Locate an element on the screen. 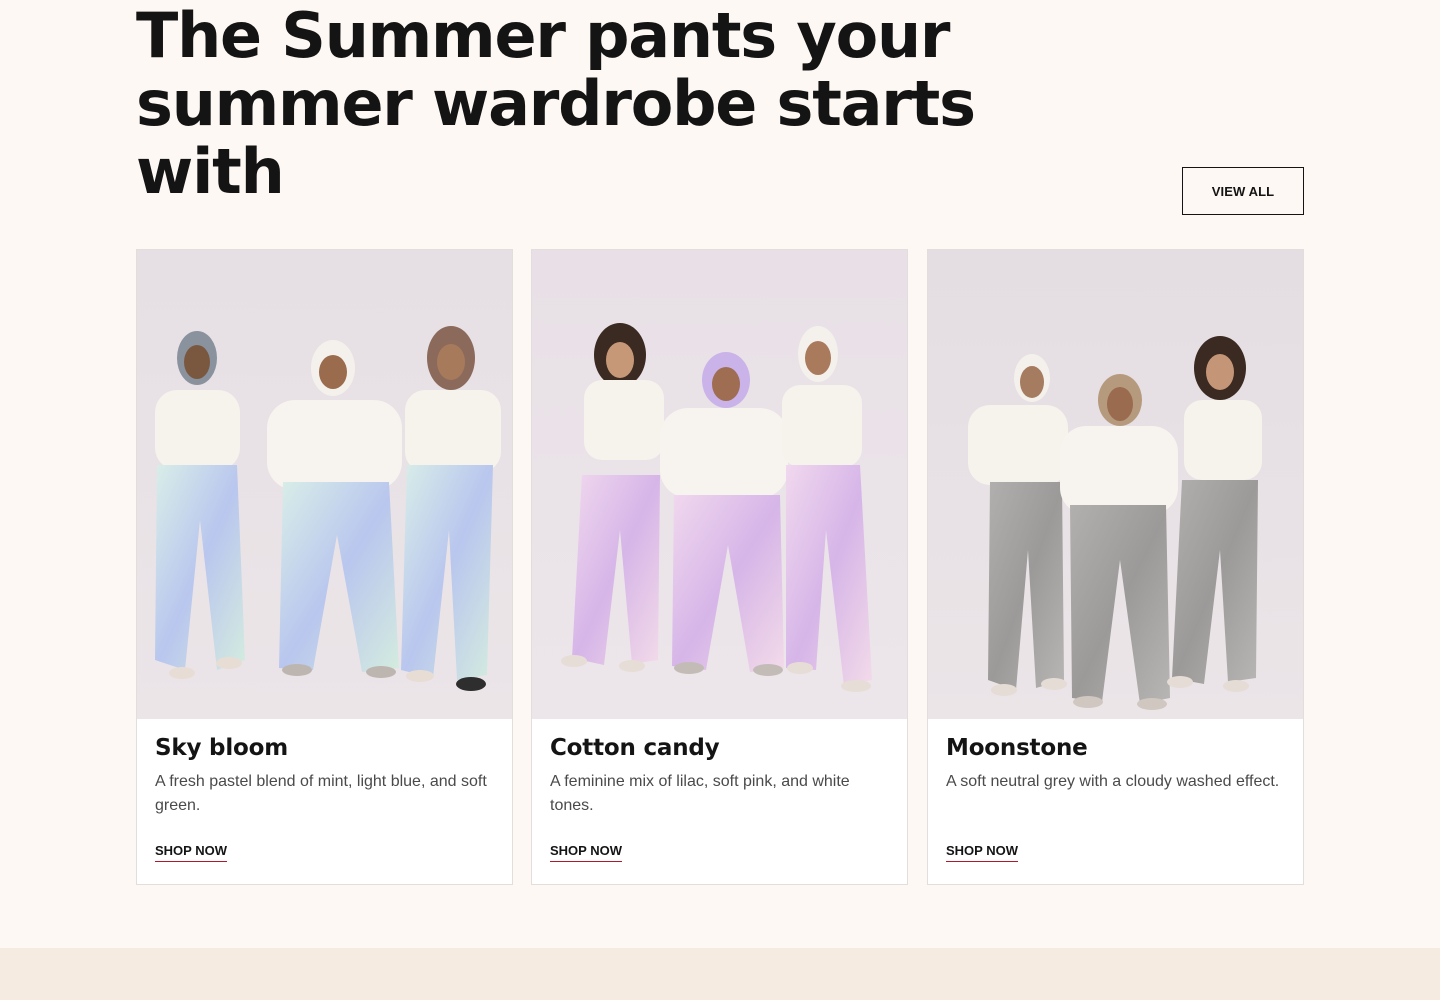 This screenshot has height=1000, width=1440. product-title: Moonstone is located at coordinates (1017, 748).